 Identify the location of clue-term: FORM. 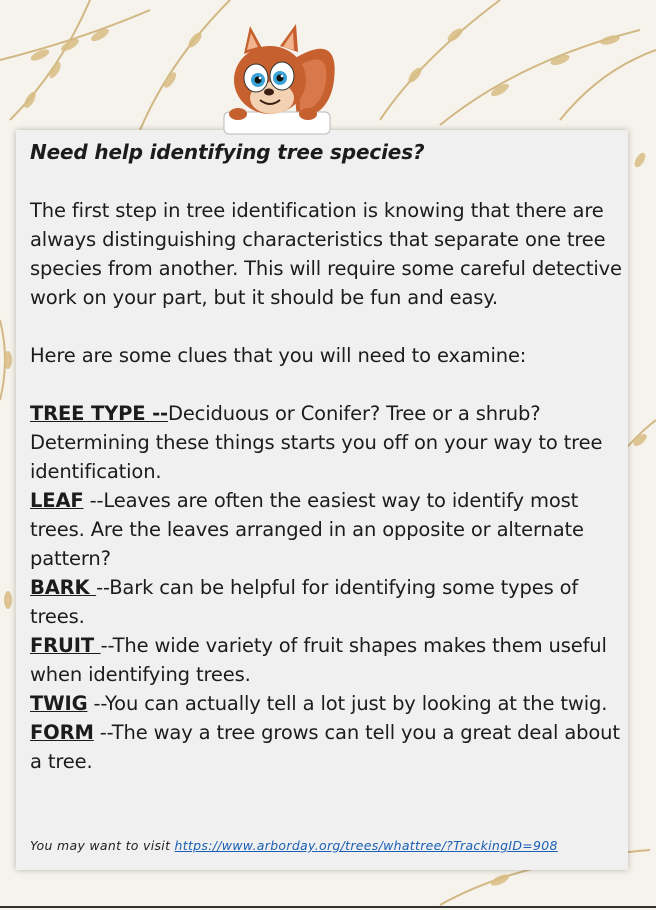
(62, 732).